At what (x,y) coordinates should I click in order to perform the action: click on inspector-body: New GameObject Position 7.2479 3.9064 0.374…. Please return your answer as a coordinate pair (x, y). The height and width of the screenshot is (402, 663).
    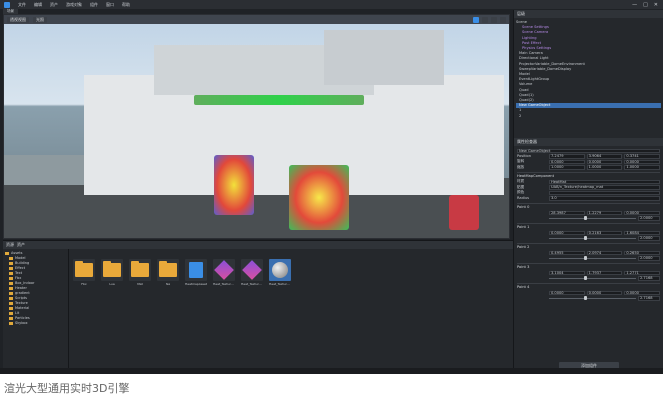
    Looking at the image, I should click on (588, 224).